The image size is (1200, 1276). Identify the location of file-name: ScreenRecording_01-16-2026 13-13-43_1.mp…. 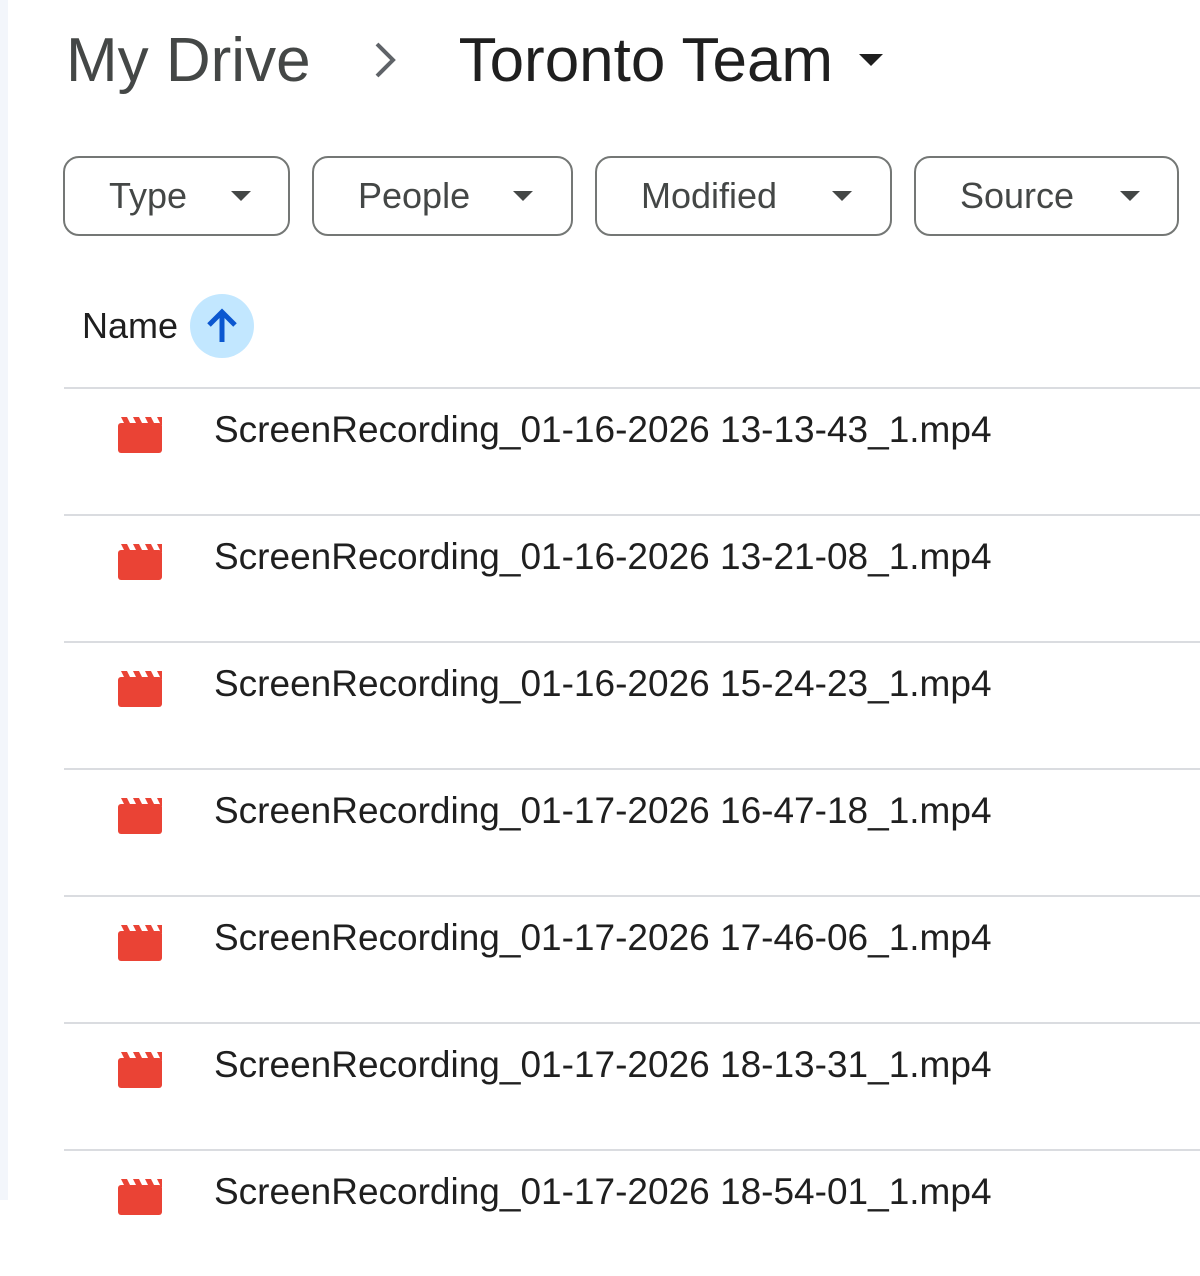
(603, 429).